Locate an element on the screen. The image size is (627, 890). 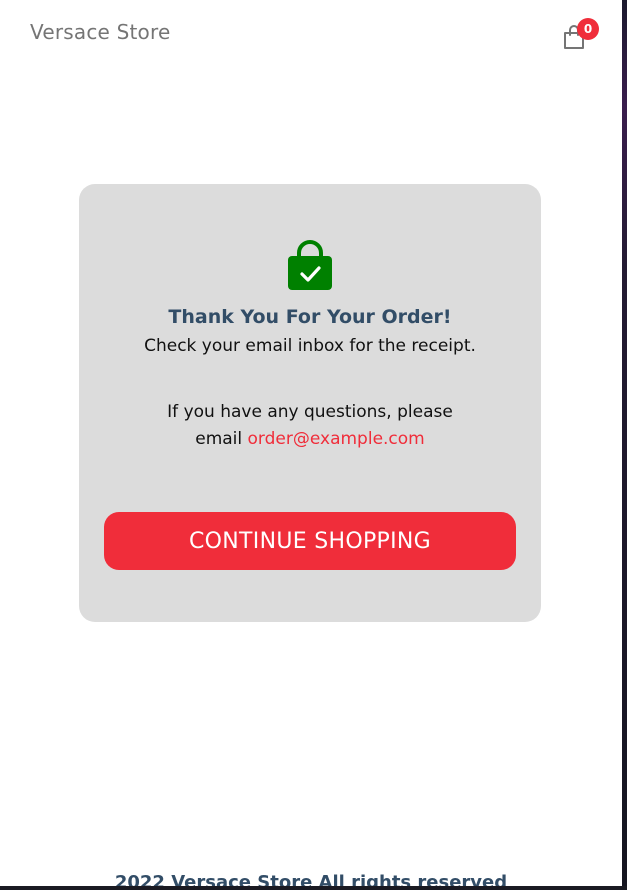
continue-shopping-button: CONTINUE SHOPPING is located at coordinates (310, 541).